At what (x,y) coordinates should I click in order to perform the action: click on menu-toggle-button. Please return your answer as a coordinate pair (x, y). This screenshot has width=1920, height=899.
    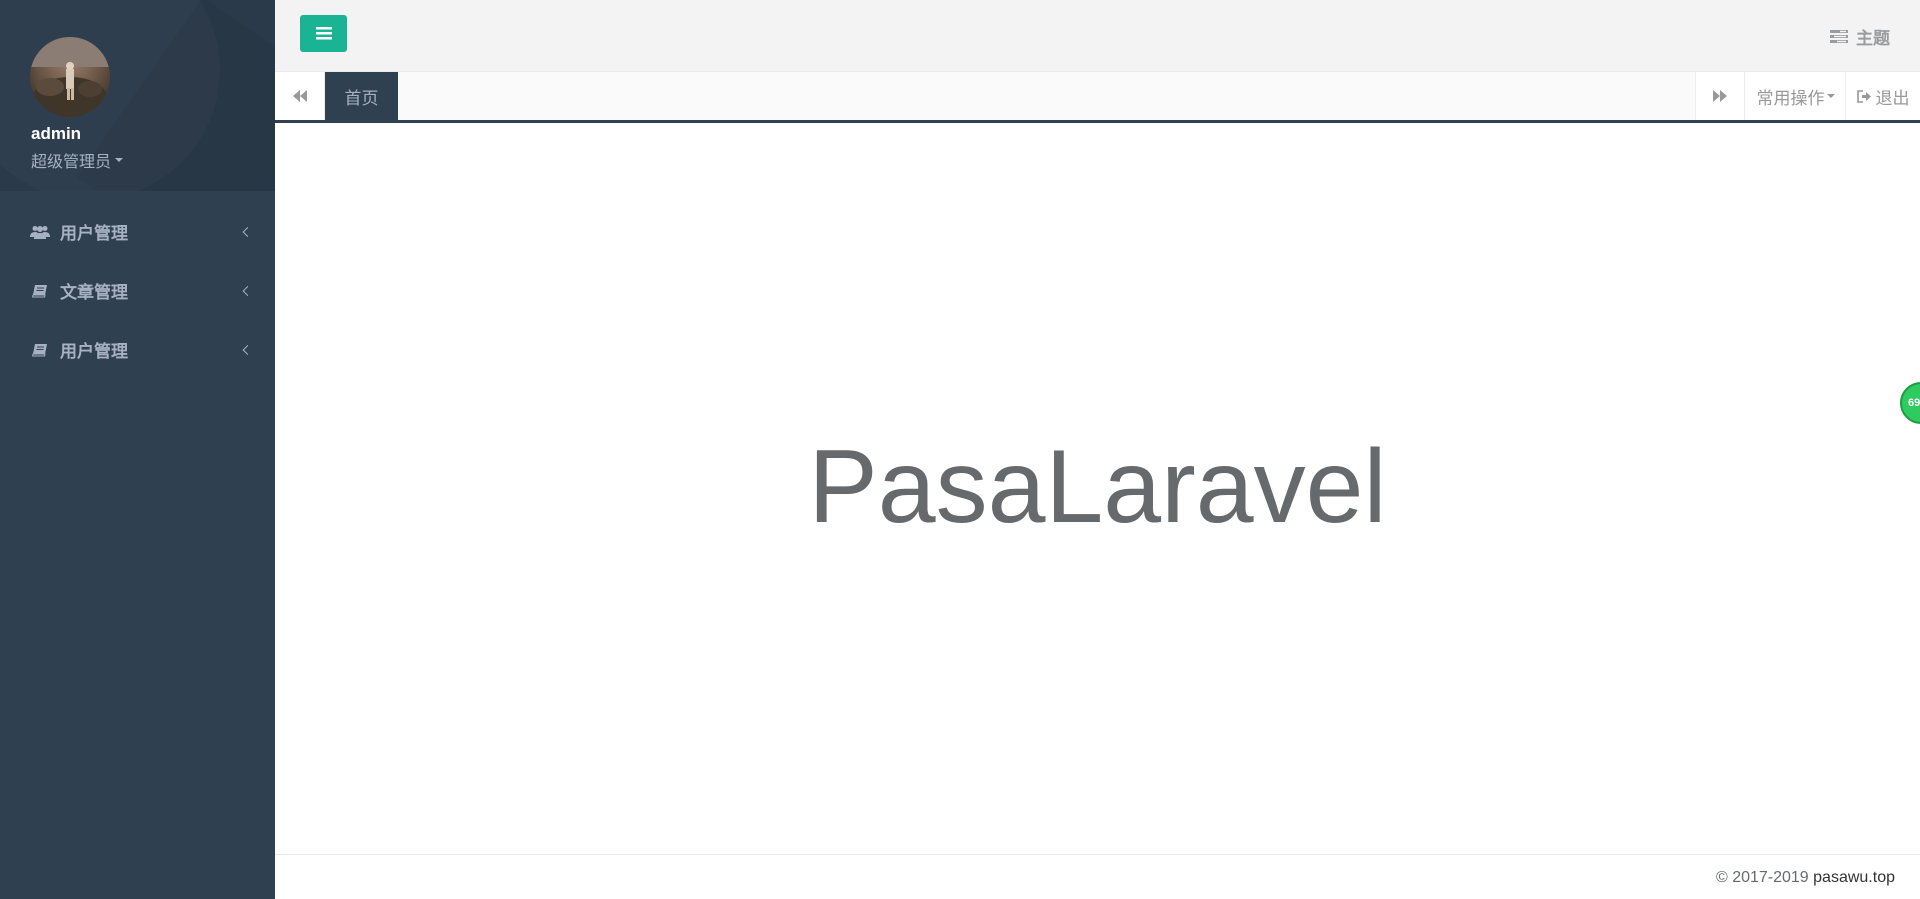
    Looking at the image, I should click on (323, 33).